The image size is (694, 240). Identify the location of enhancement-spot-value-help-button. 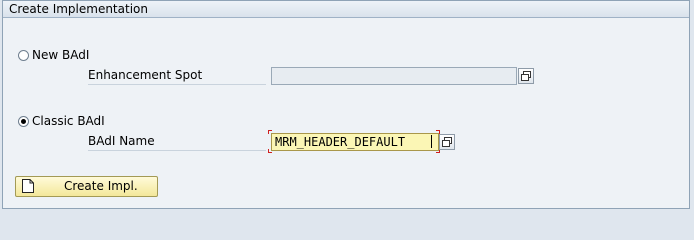
(526, 76).